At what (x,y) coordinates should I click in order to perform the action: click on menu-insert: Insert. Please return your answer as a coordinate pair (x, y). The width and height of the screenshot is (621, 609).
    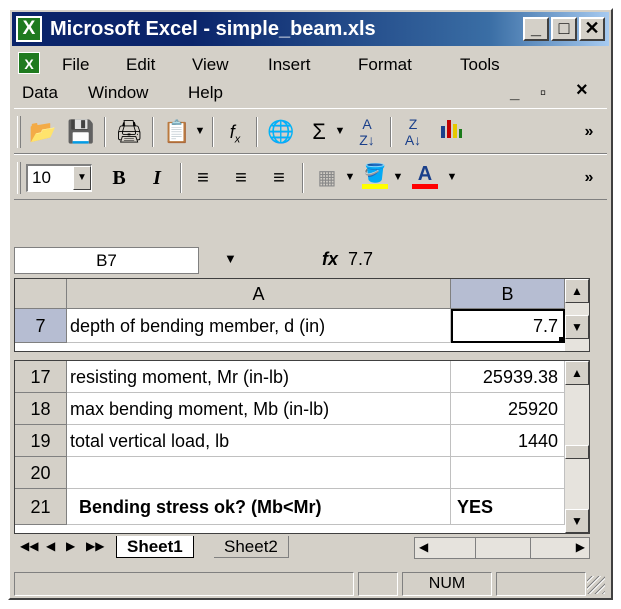
    Looking at the image, I should click on (289, 65).